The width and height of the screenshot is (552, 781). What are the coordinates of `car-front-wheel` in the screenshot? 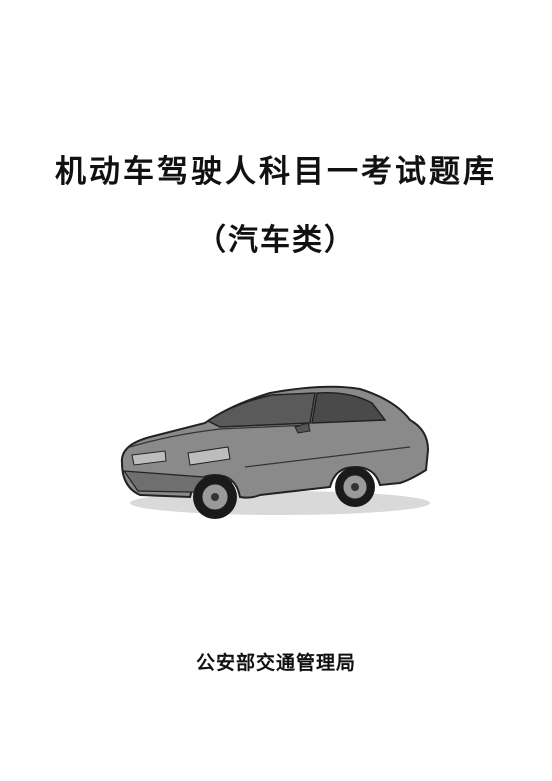 It's located at (215, 497).